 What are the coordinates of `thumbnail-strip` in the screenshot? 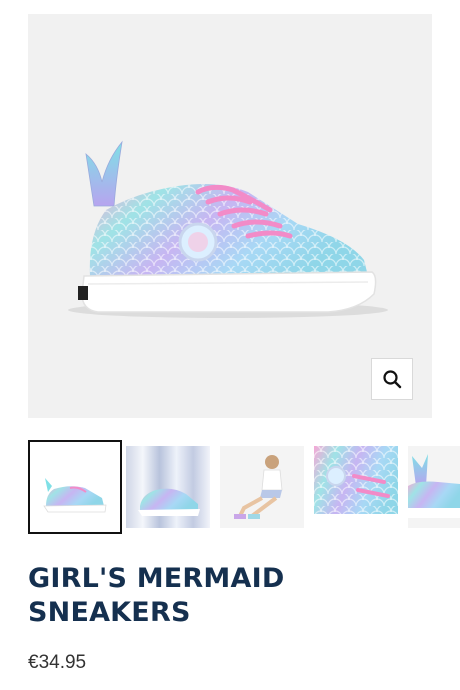 It's located at (244, 487).